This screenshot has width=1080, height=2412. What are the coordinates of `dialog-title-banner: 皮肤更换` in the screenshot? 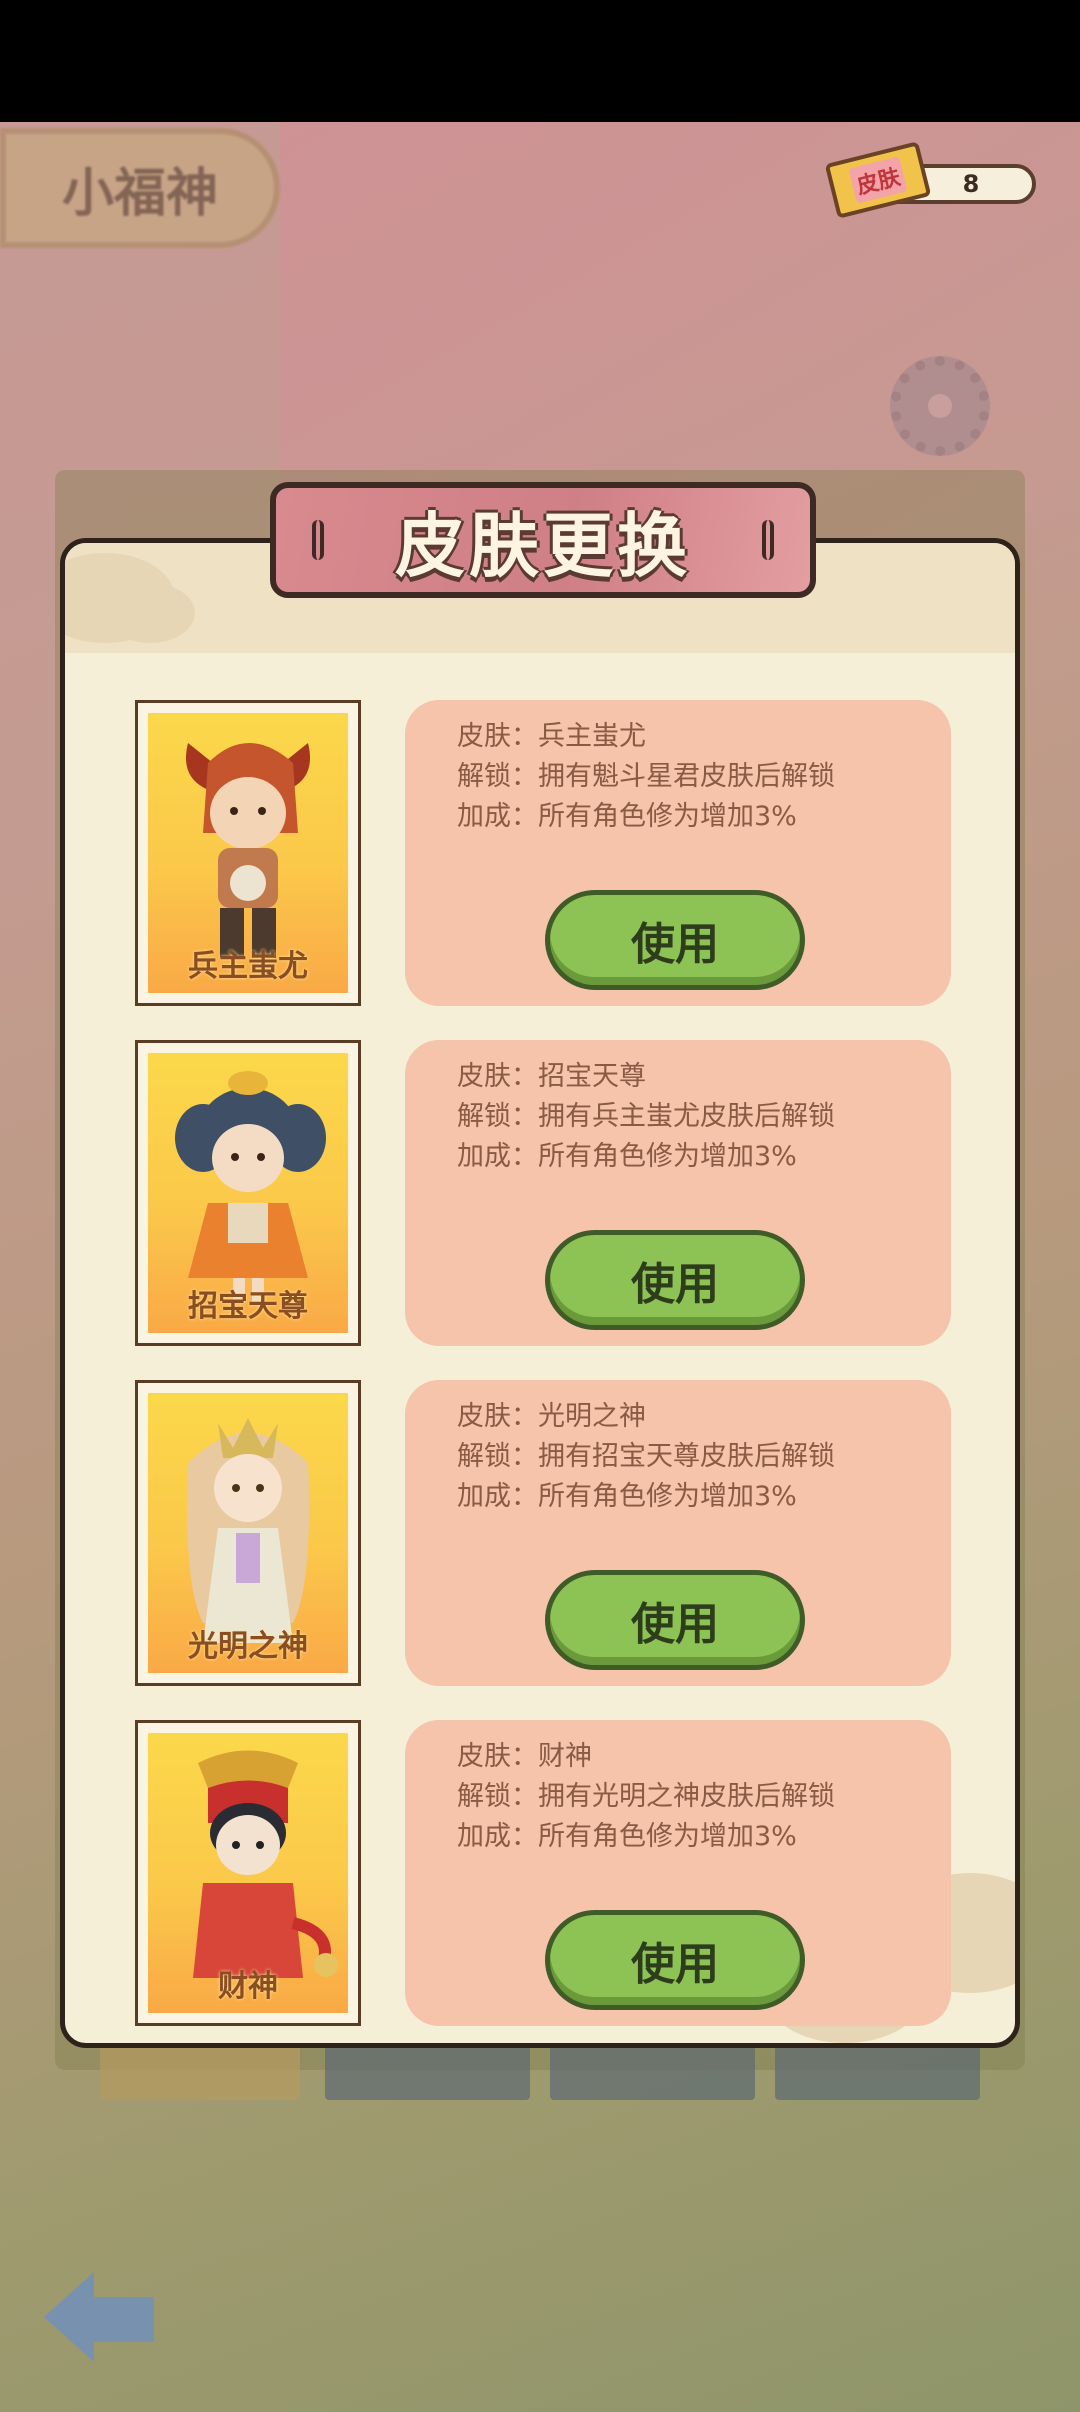 It's located at (543, 540).